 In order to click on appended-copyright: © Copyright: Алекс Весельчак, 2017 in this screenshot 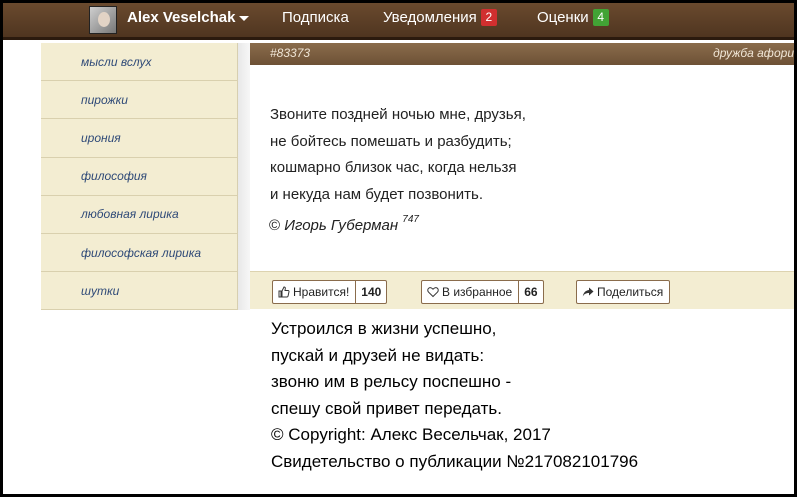, I will do `click(411, 434)`.